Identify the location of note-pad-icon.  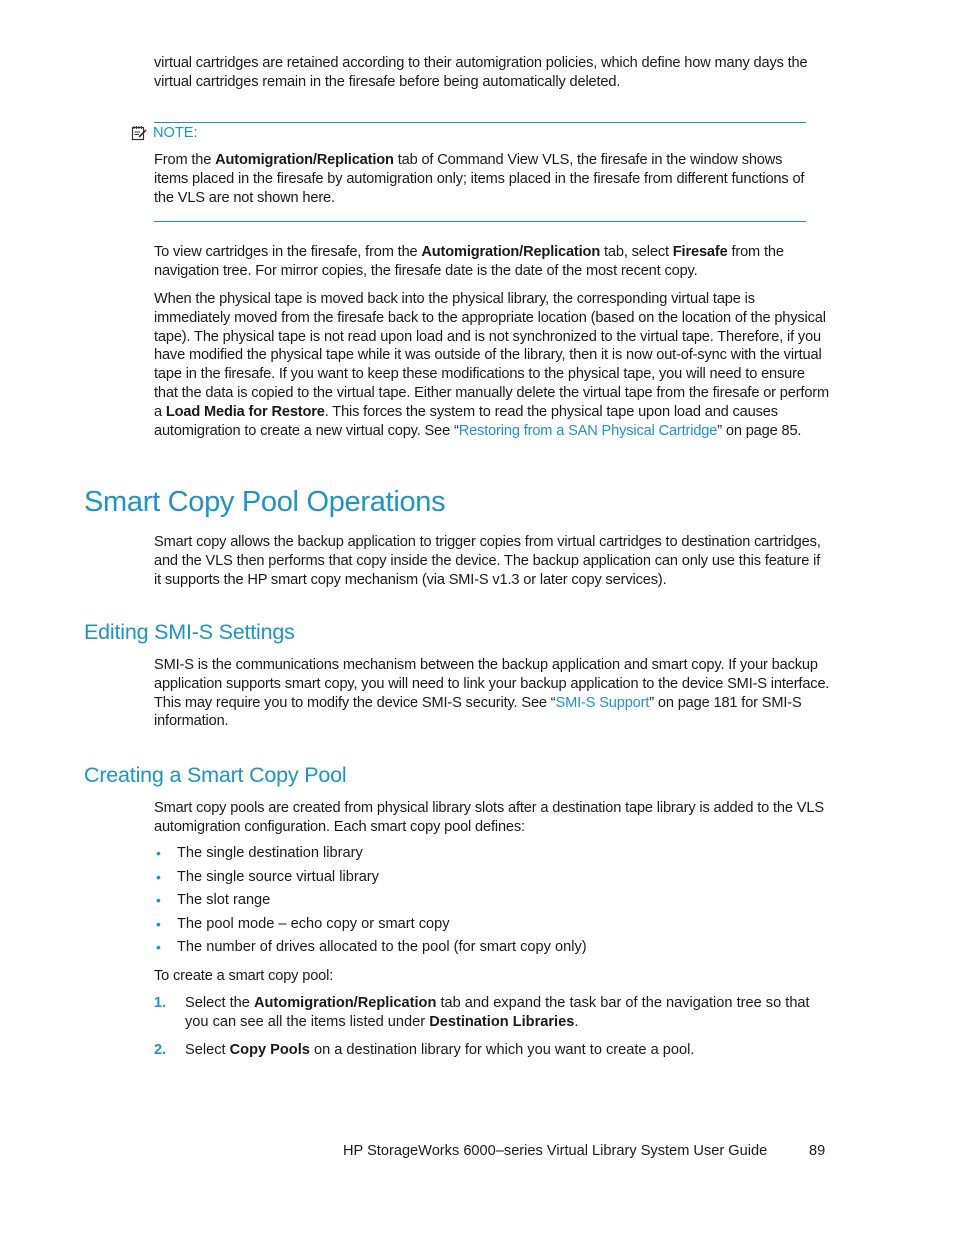
(139, 133).